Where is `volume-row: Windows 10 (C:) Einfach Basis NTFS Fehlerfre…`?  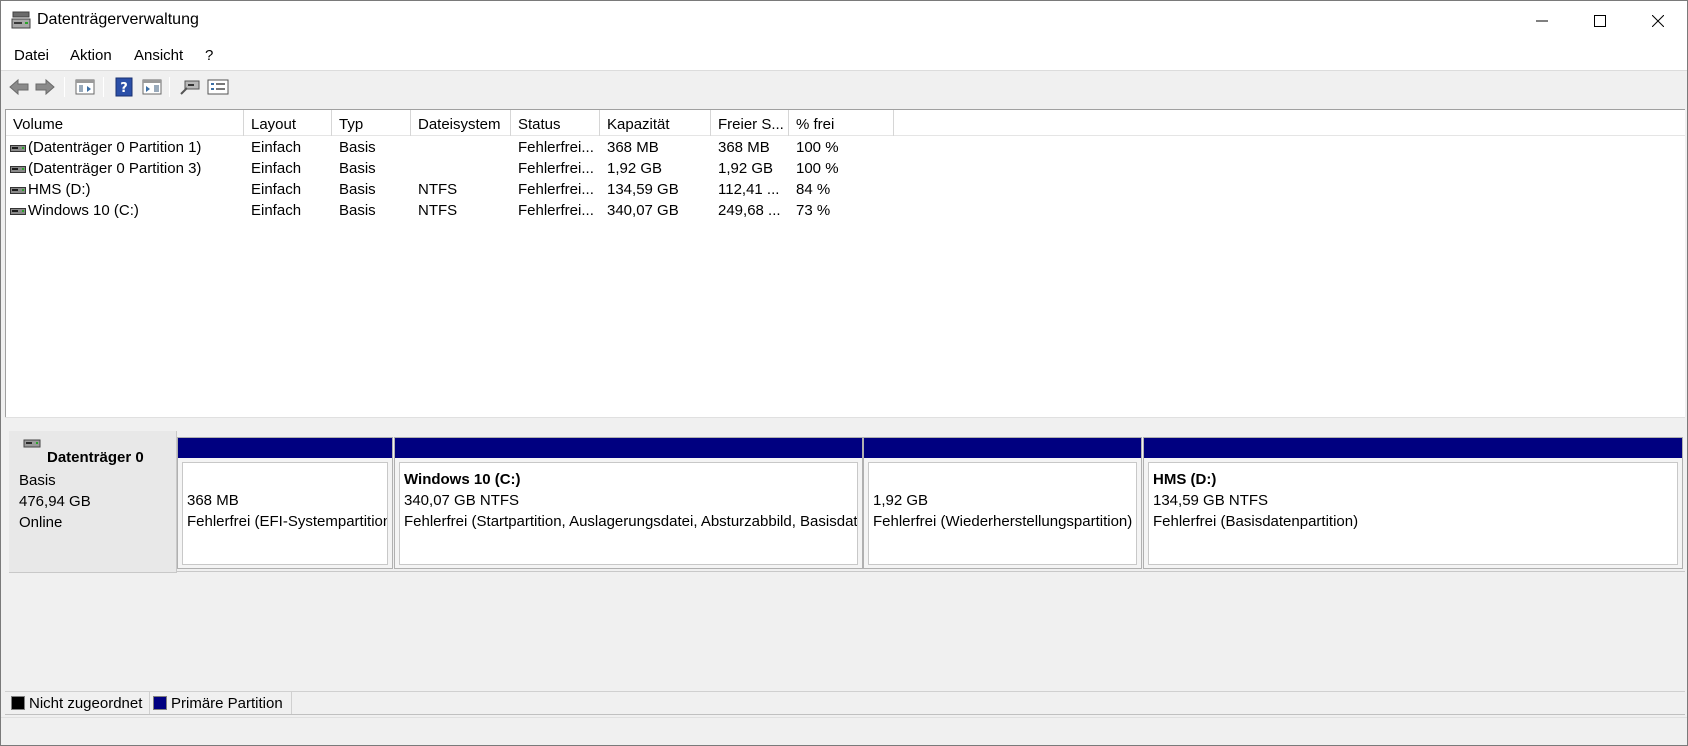
volume-row: Windows 10 (C:) Einfach Basis NTFS Fehlerfre… is located at coordinates (845, 211).